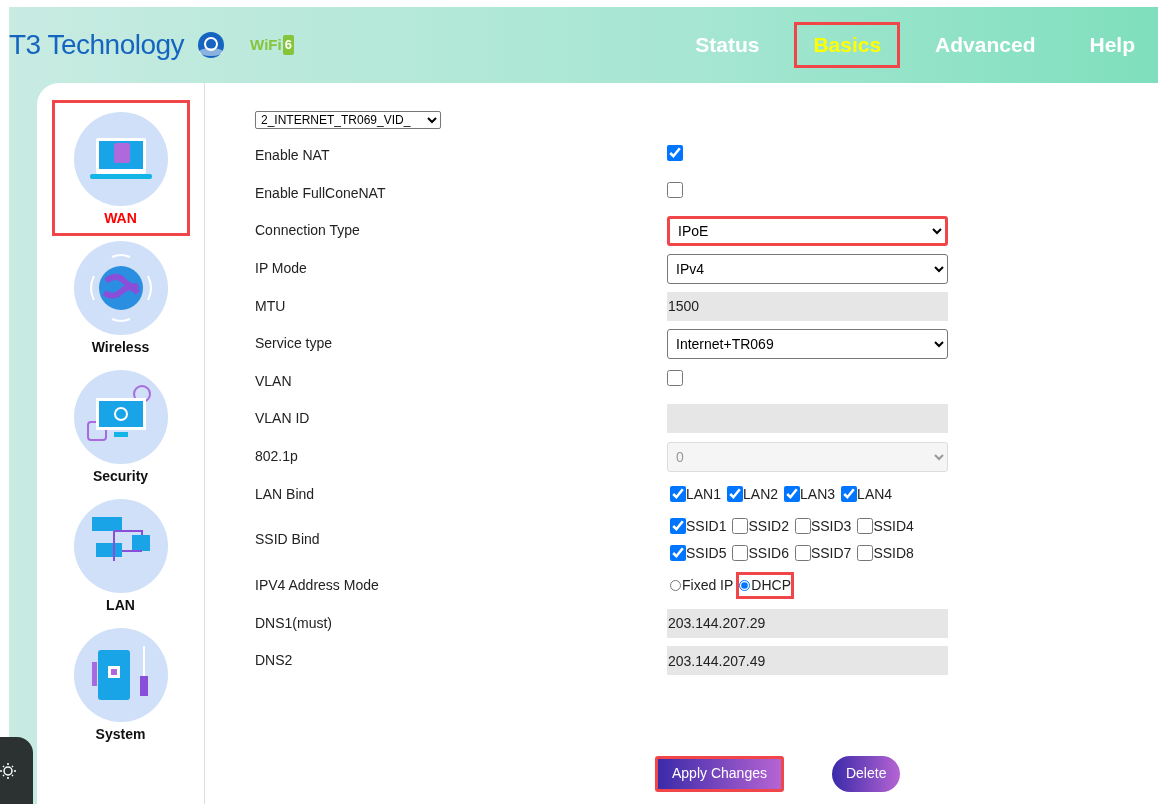  Describe the element at coordinates (321, 193) in the screenshot. I see `field-label: Enable FullConeNAT` at that location.